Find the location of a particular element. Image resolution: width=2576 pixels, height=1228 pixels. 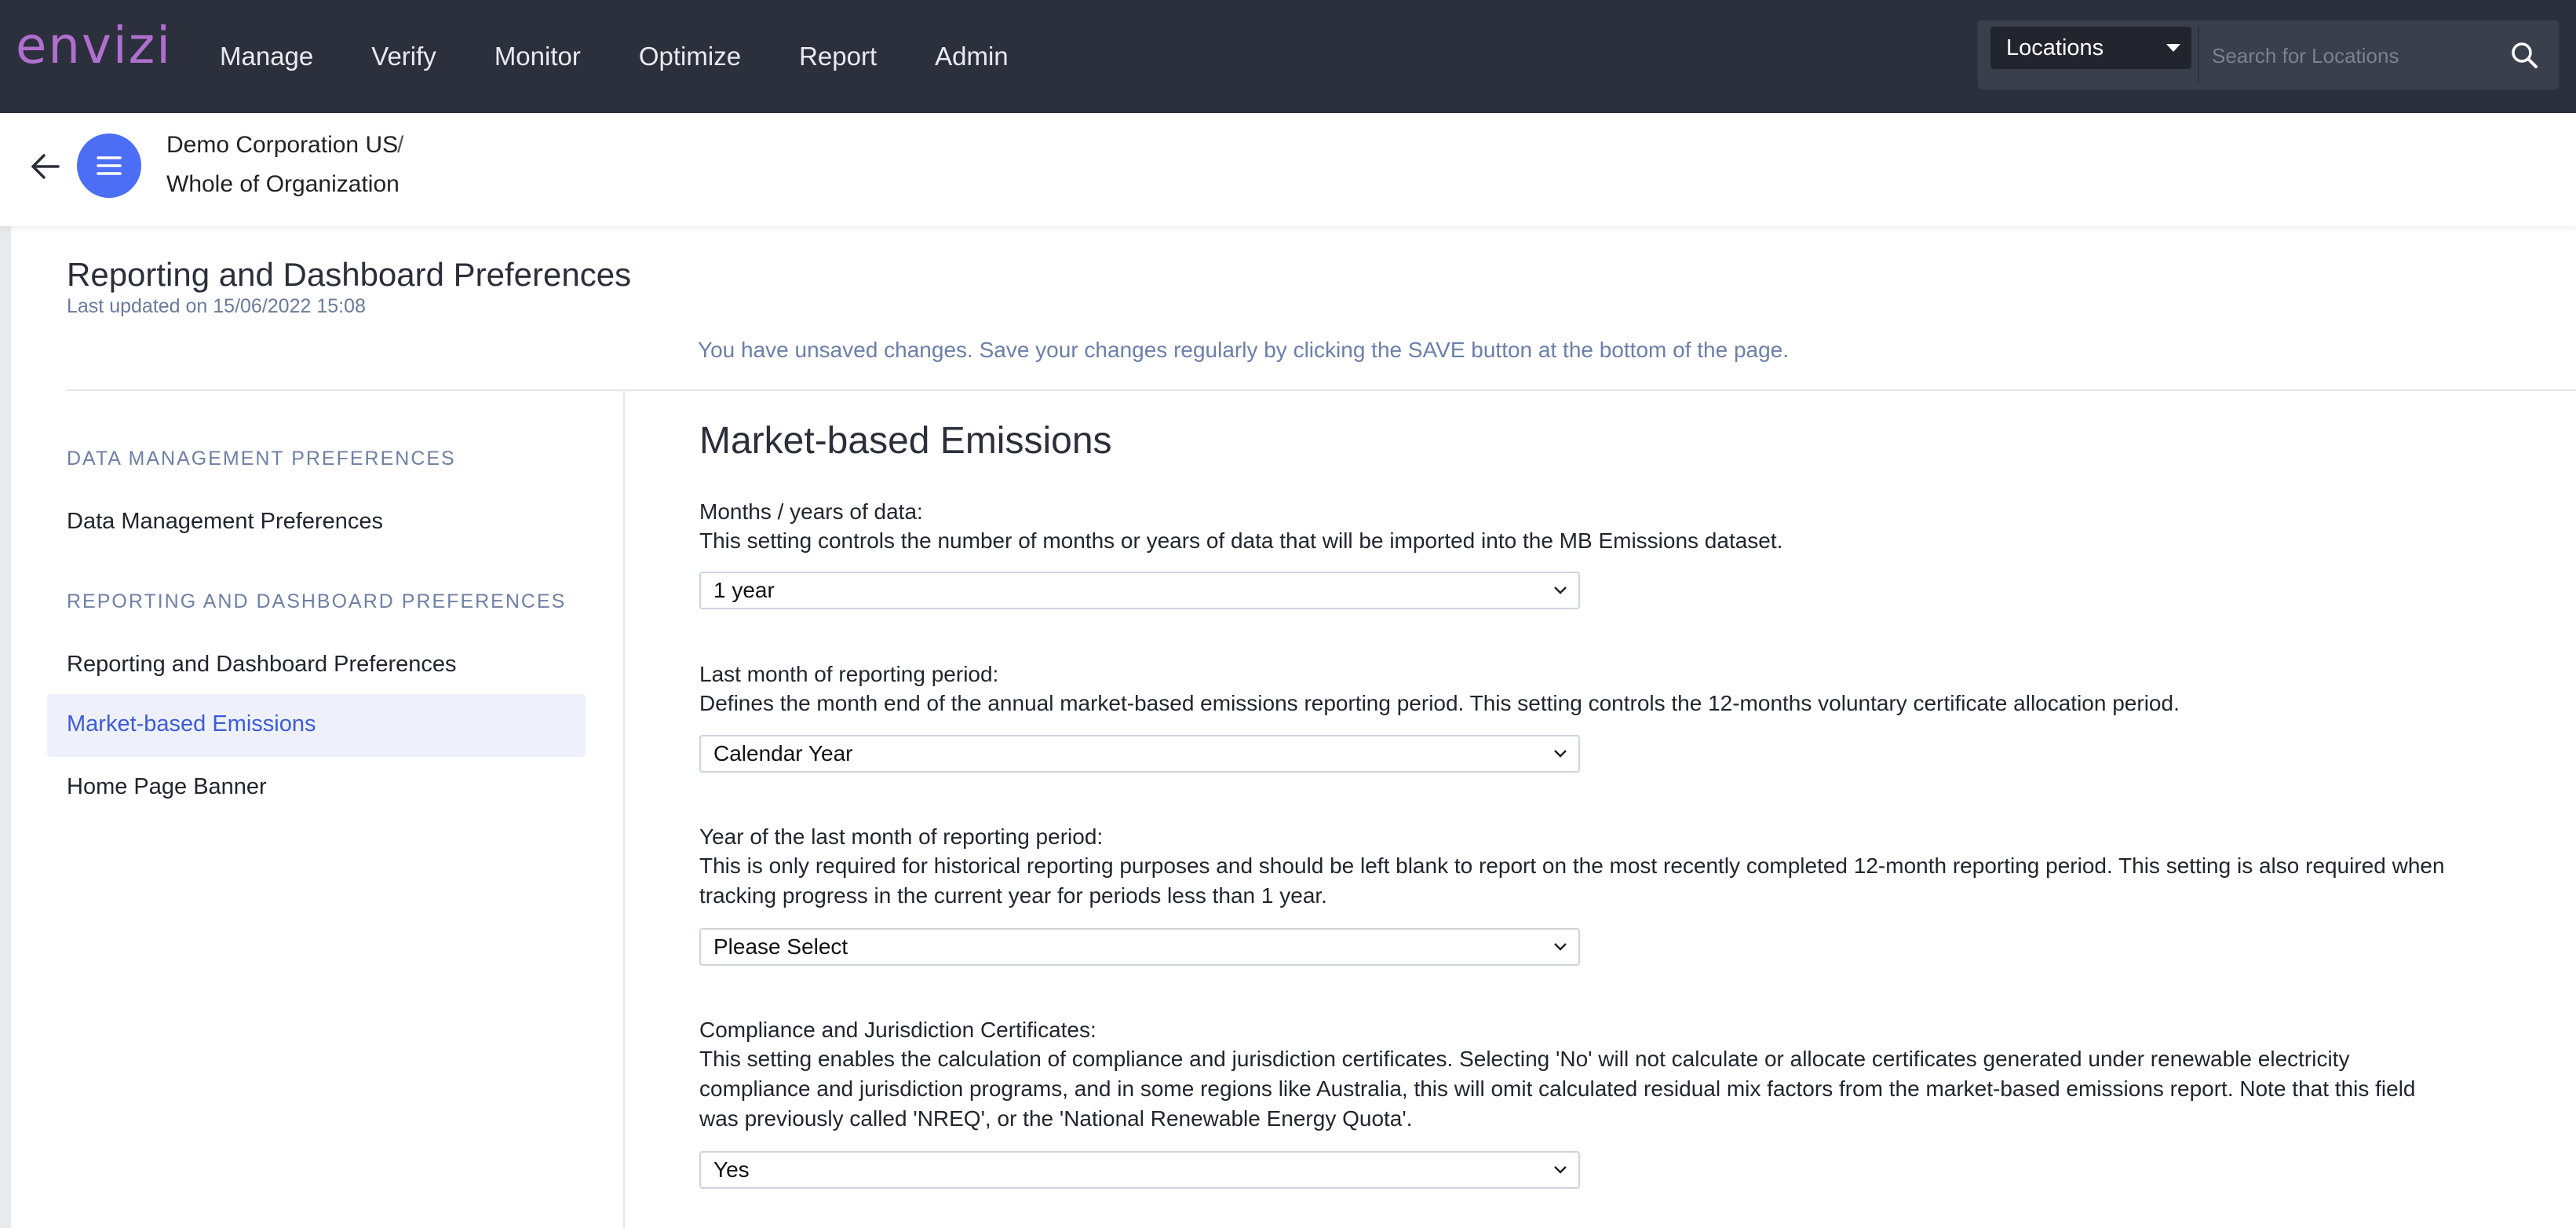

sidebar-item-label: Market-based Emissions is located at coordinates (191, 723).